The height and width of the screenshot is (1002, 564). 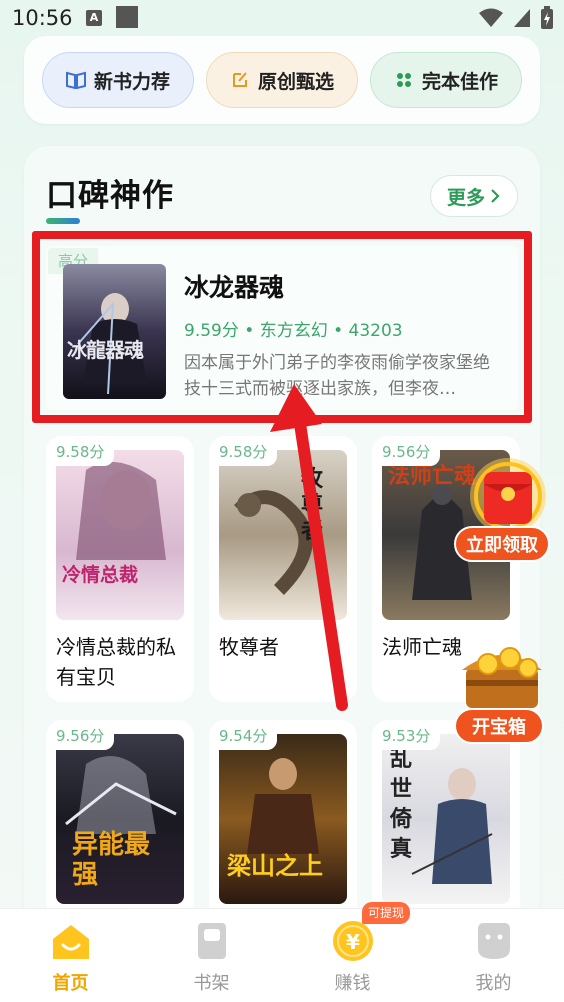 I want to click on category-bar: 新书力荐 原创甄选 完本佳作, so click(x=282, y=80).